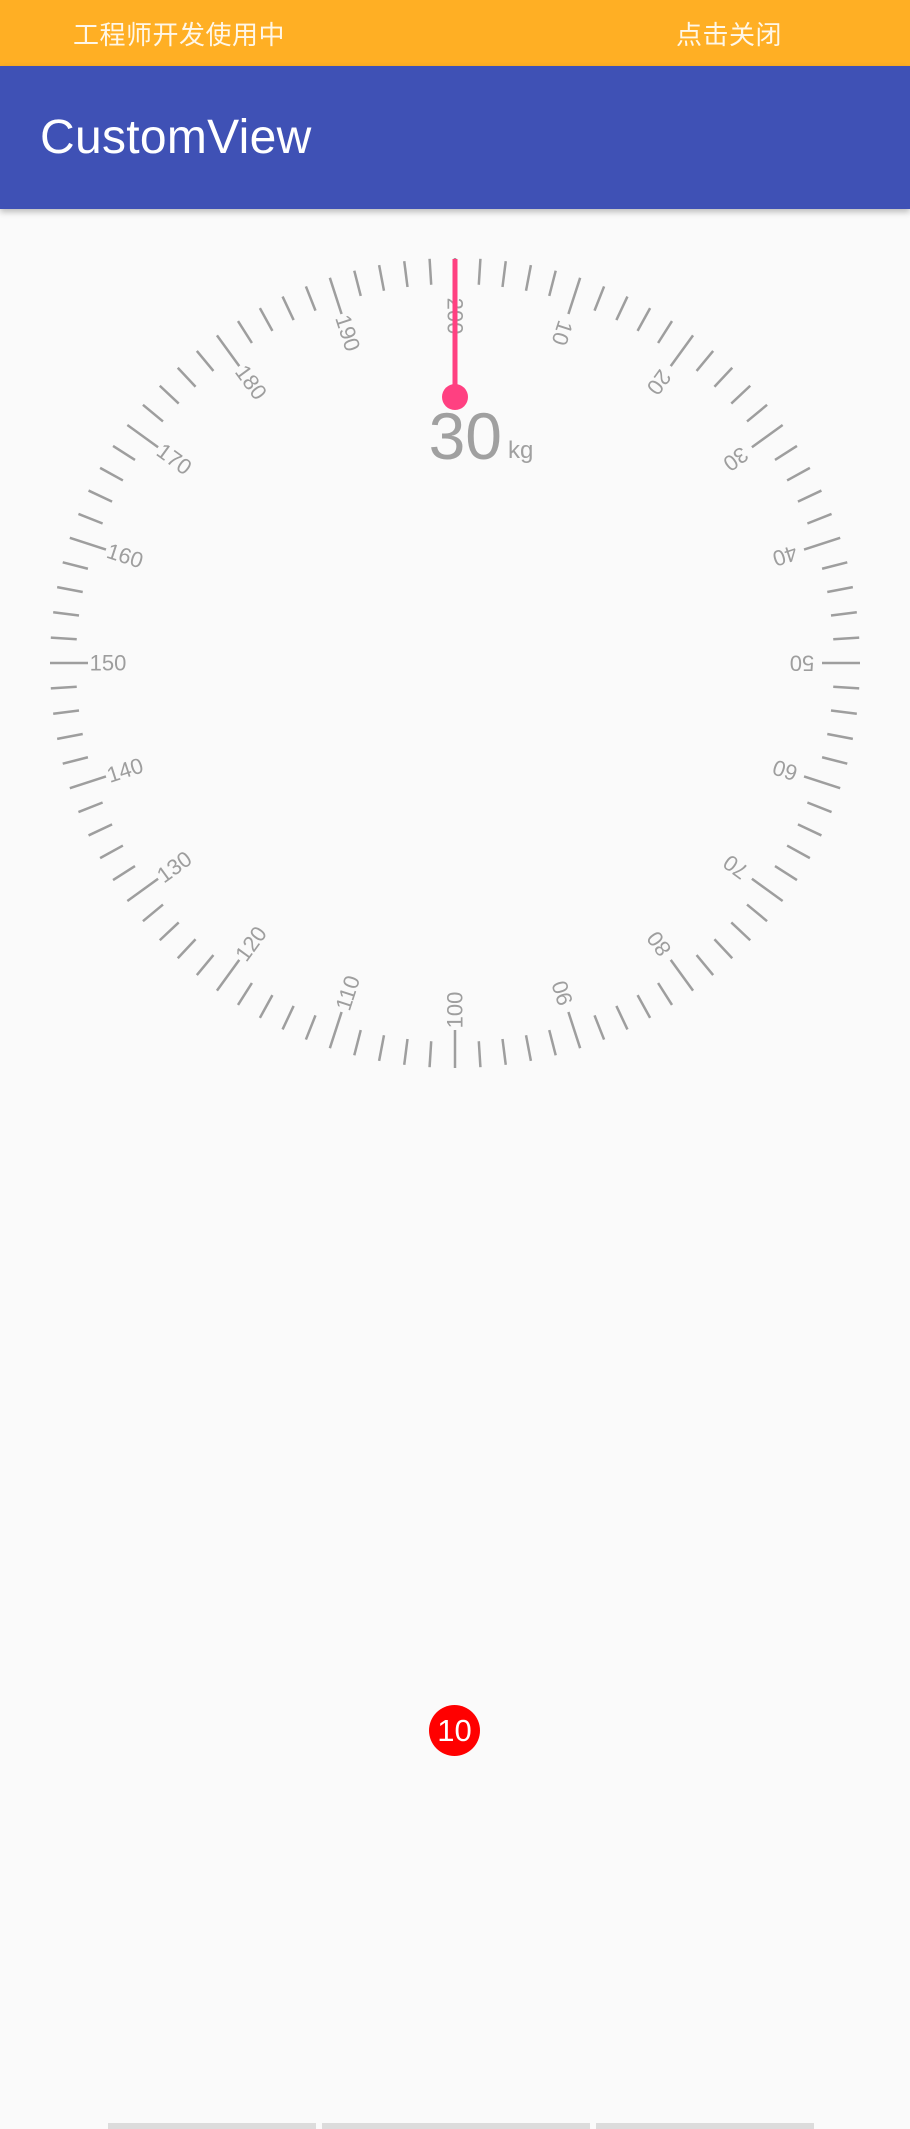  Describe the element at coordinates (735, 867) in the screenshot. I see `tick-label: 70` at that location.